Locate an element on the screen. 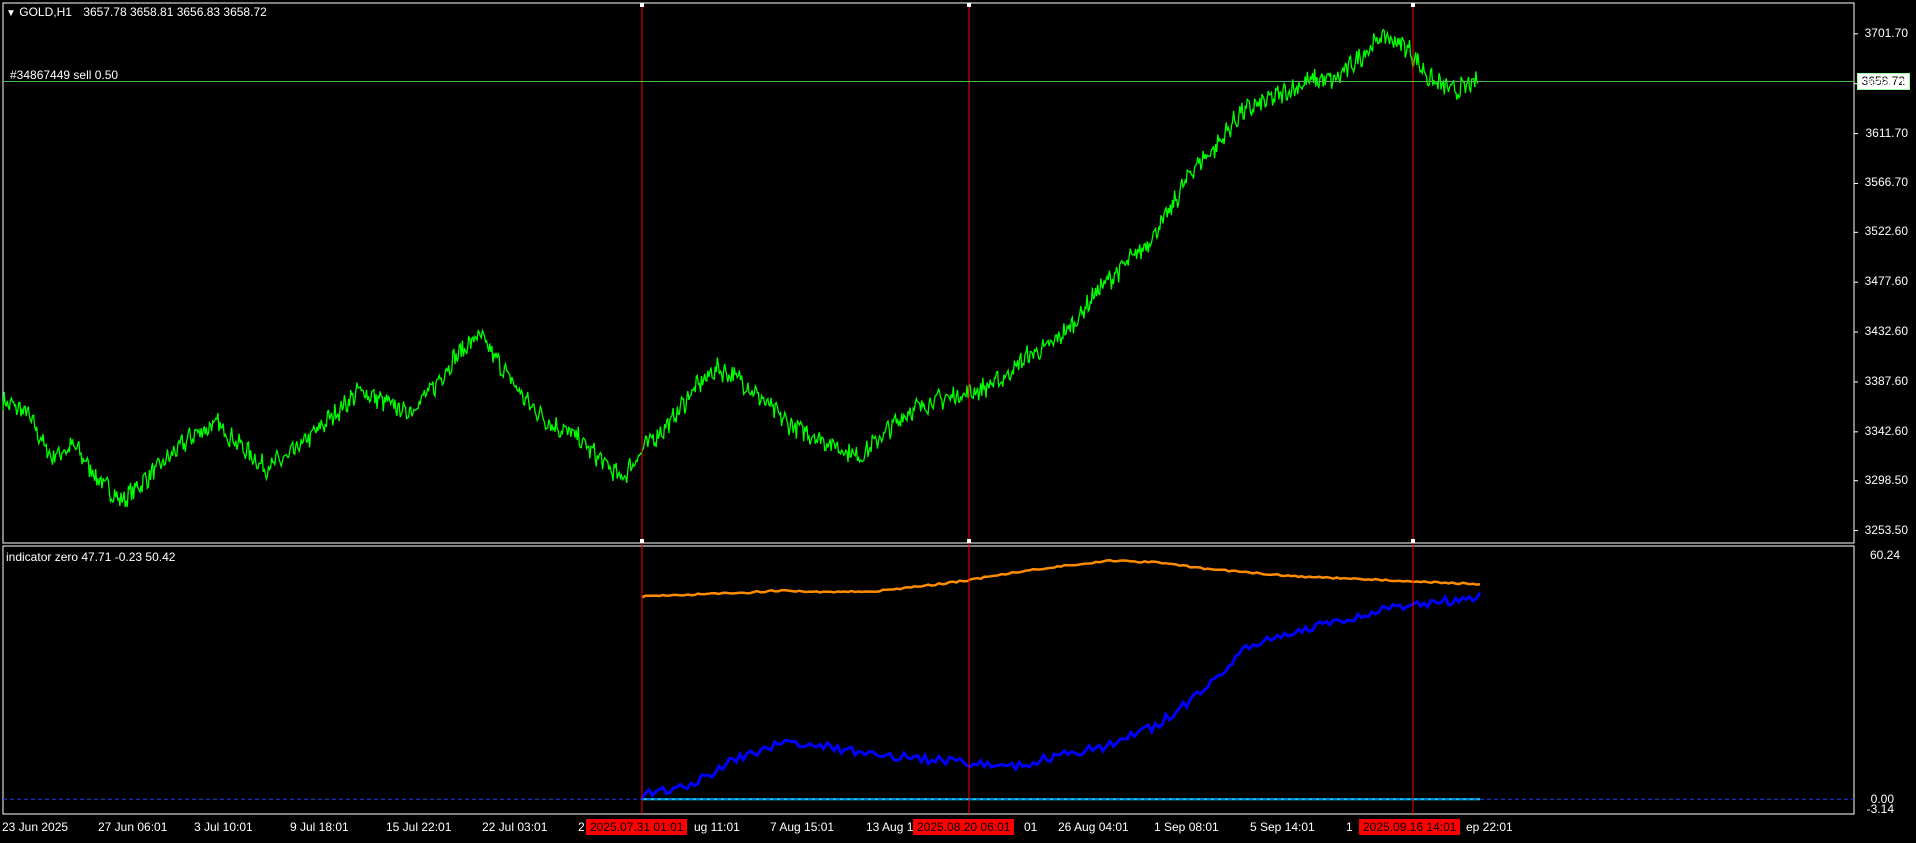  price-tick: 3566.70 is located at coordinates (1886, 182).